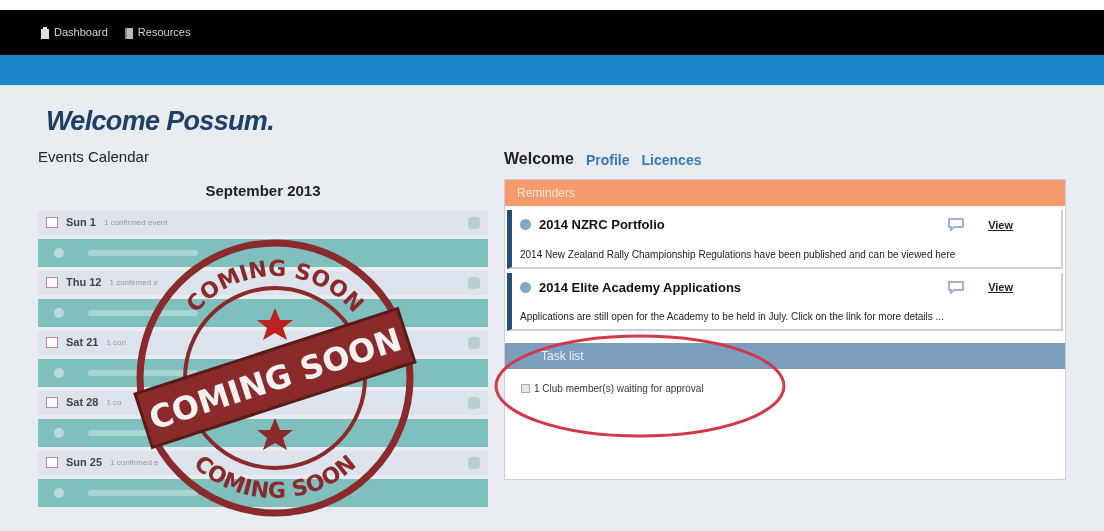 The height and width of the screenshot is (531, 1104). What do you see at coordinates (116, 342) in the screenshot?
I see `event-count: 1 con` at bounding box center [116, 342].